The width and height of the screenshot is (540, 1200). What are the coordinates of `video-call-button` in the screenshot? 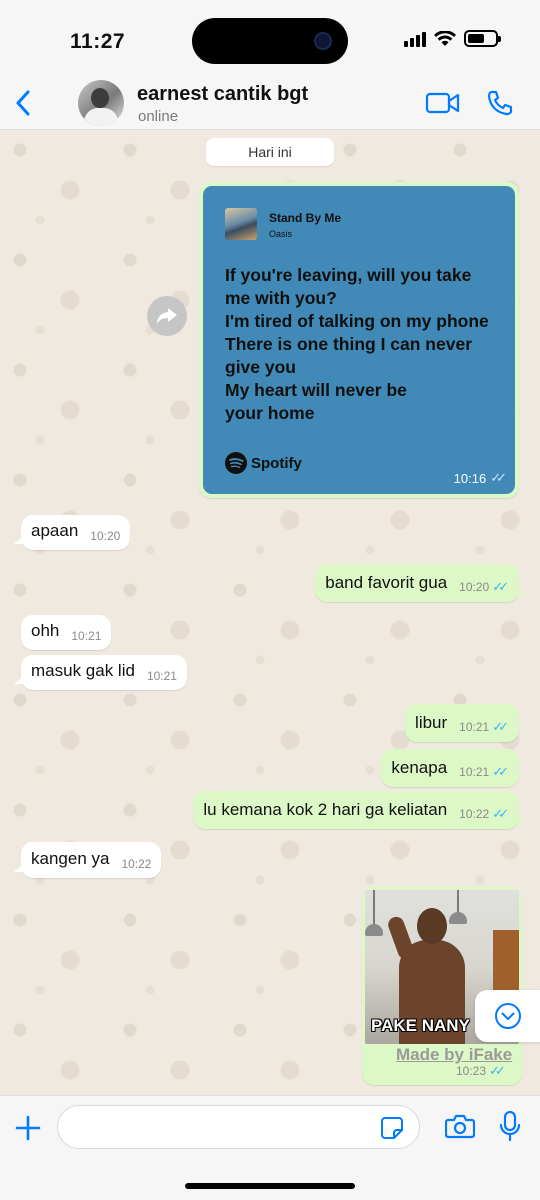 It's located at (443, 105).